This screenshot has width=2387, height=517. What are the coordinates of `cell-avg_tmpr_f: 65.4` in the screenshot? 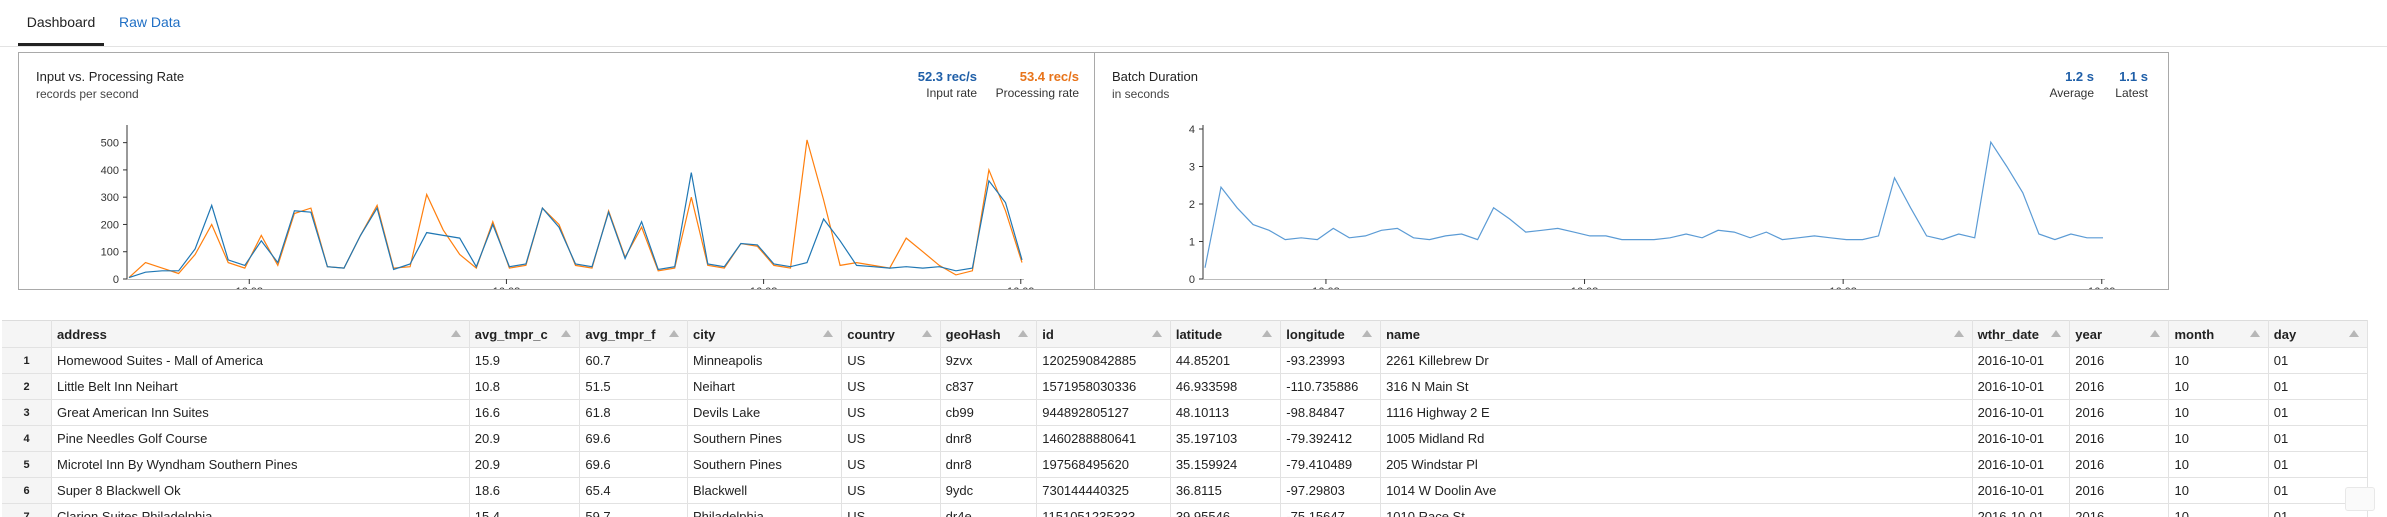 It's located at (633, 490).